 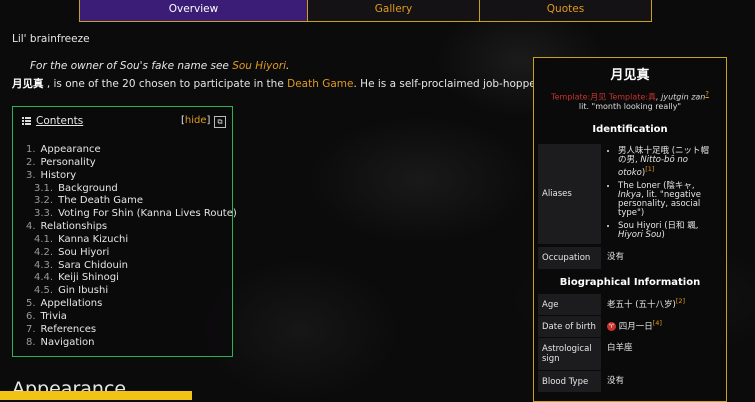 What do you see at coordinates (93, 239) in the screenshot?
I see `toc-item-label: Kanna Kizuchi` at bounding box center [93, 239].